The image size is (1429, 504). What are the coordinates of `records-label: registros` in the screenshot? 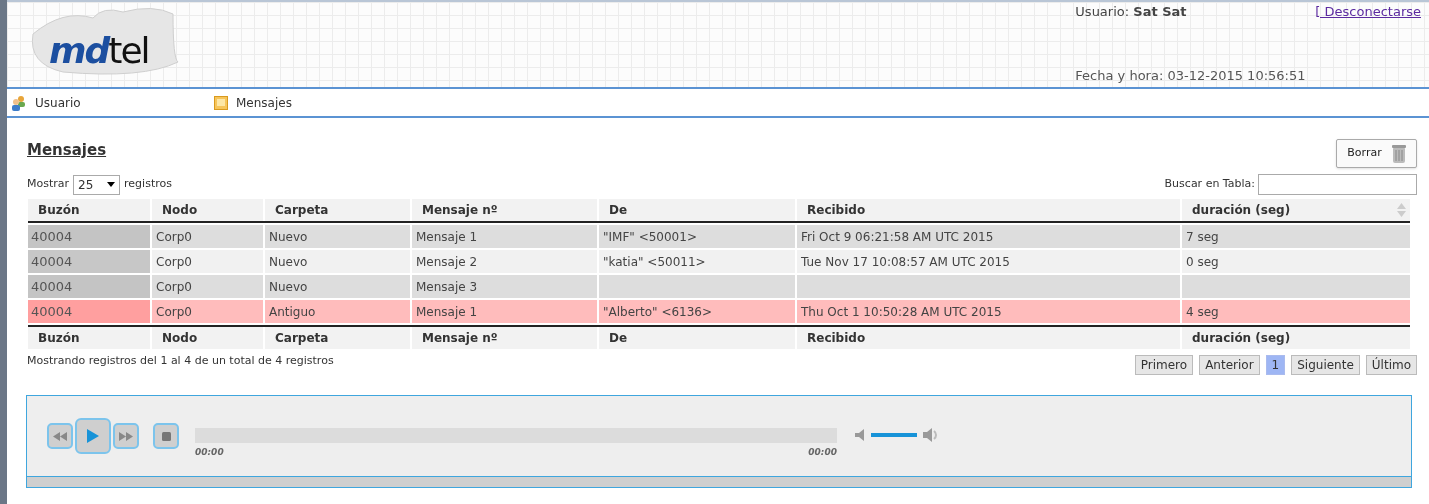 It's located at (148, 184).